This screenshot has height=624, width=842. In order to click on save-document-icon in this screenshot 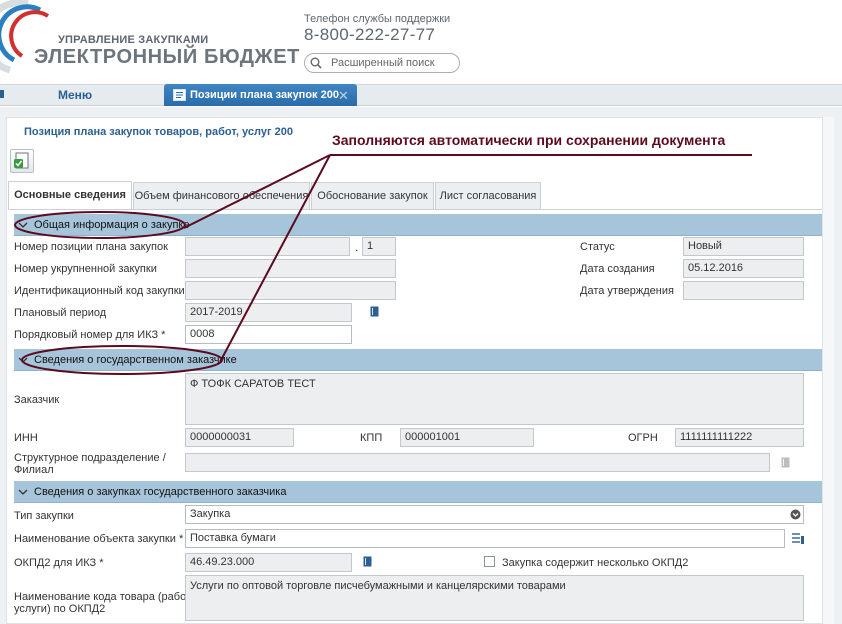, I will do `click(21, 160)`.